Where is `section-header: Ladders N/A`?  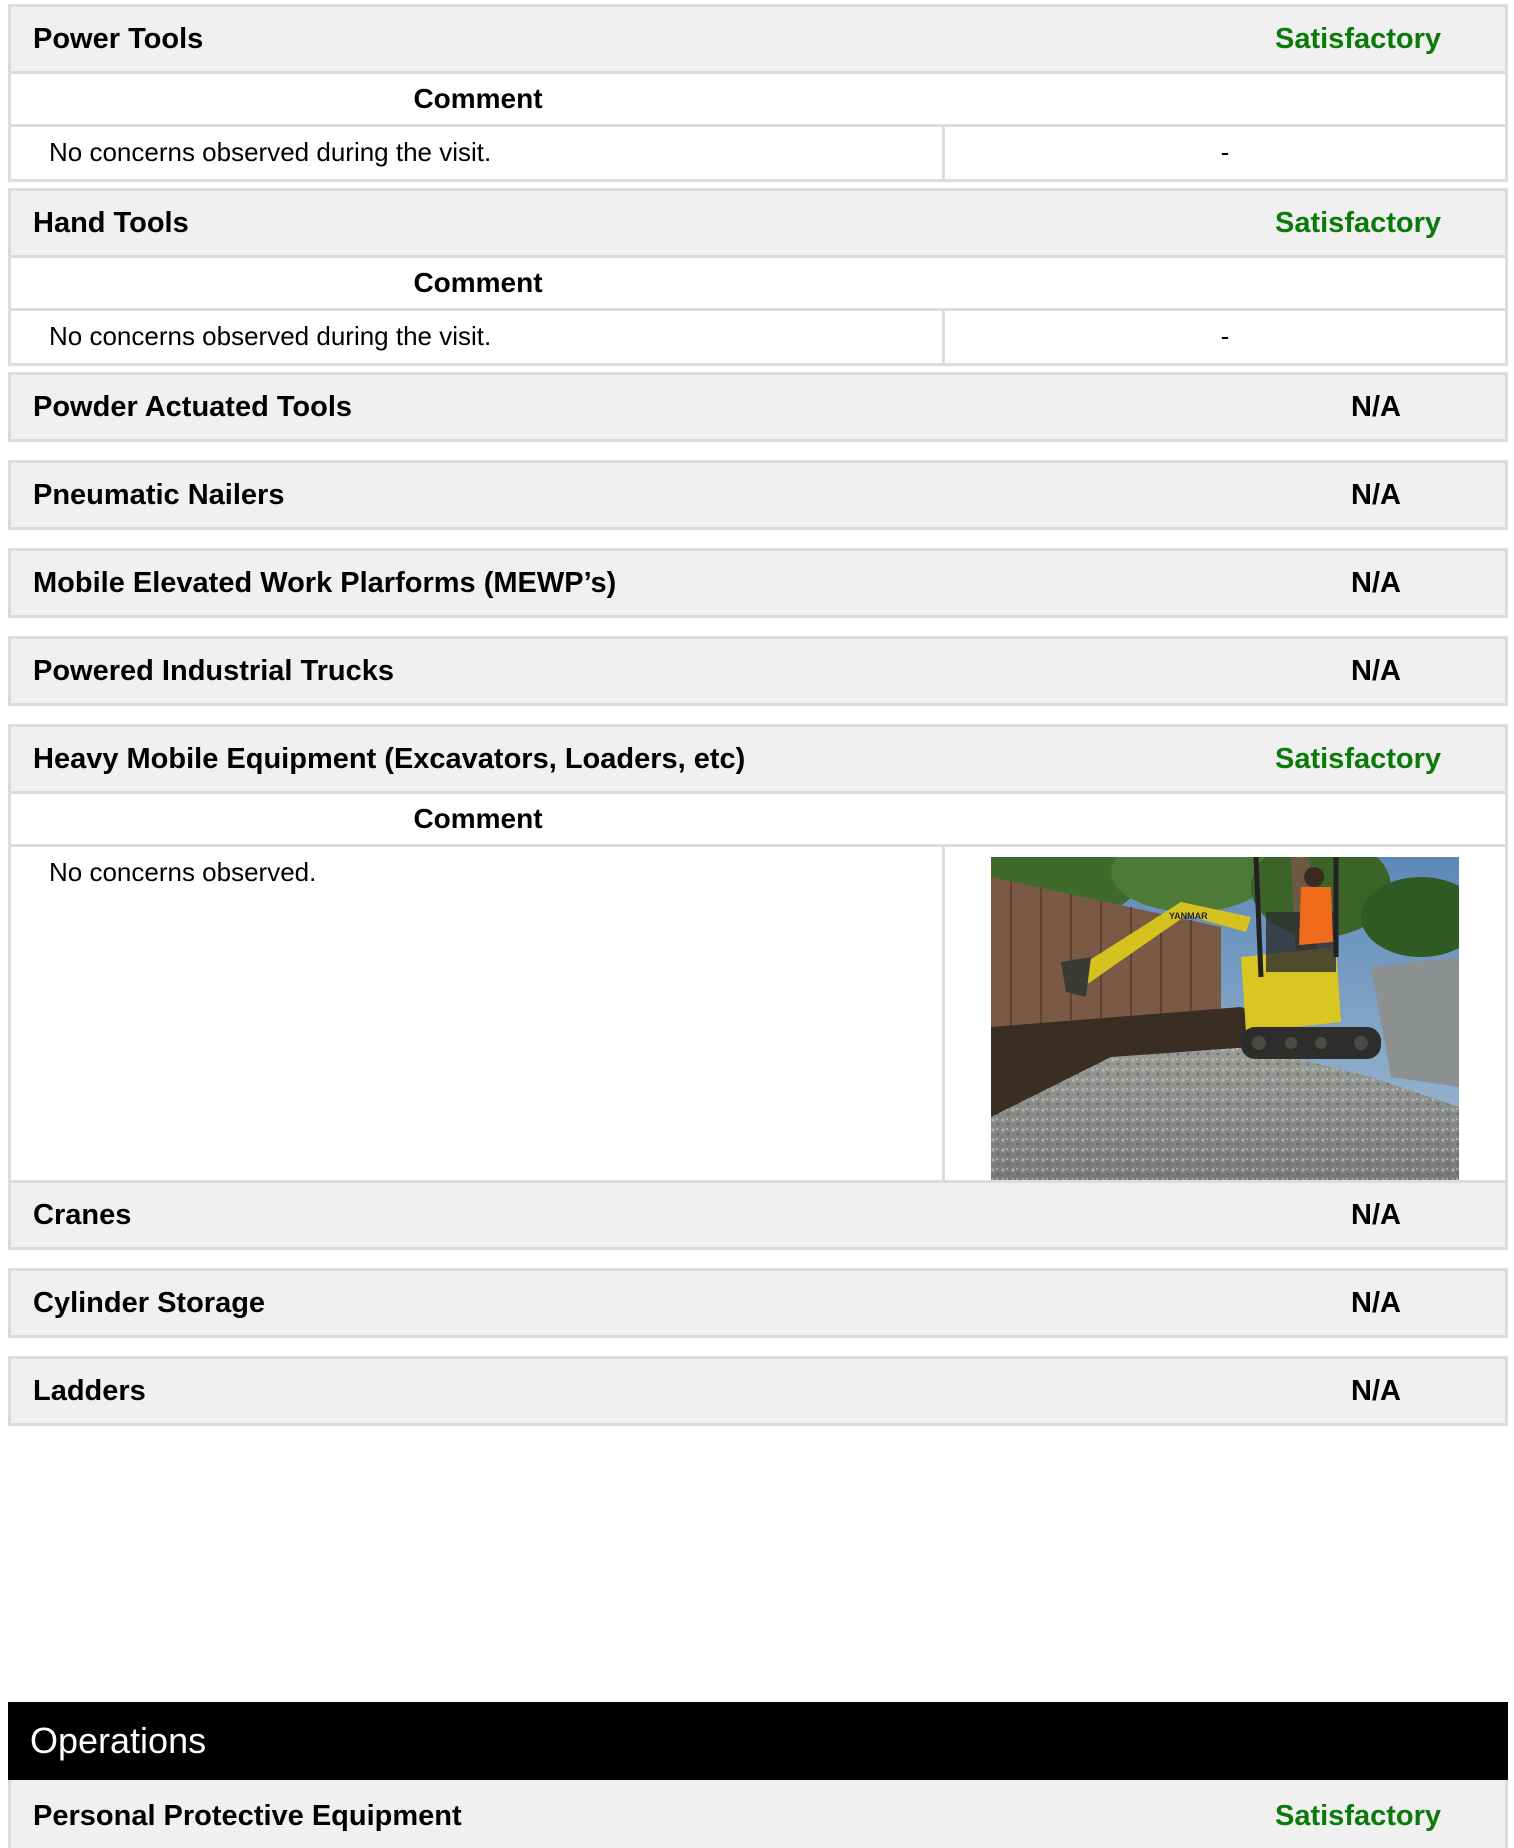
section-header: Ladders N/A is located at coordinates (758, 1391).